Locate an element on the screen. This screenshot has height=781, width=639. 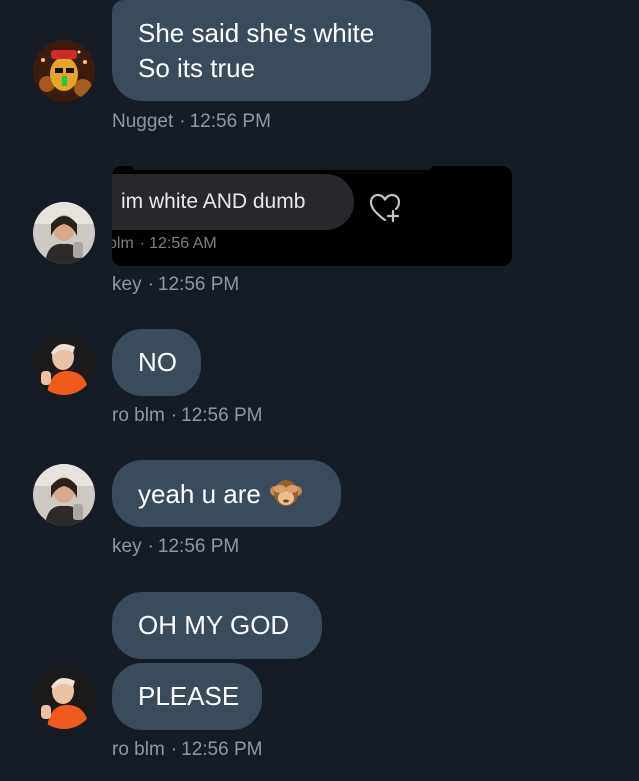
nugget-avatar-icon is located at coordinates (64, 71).